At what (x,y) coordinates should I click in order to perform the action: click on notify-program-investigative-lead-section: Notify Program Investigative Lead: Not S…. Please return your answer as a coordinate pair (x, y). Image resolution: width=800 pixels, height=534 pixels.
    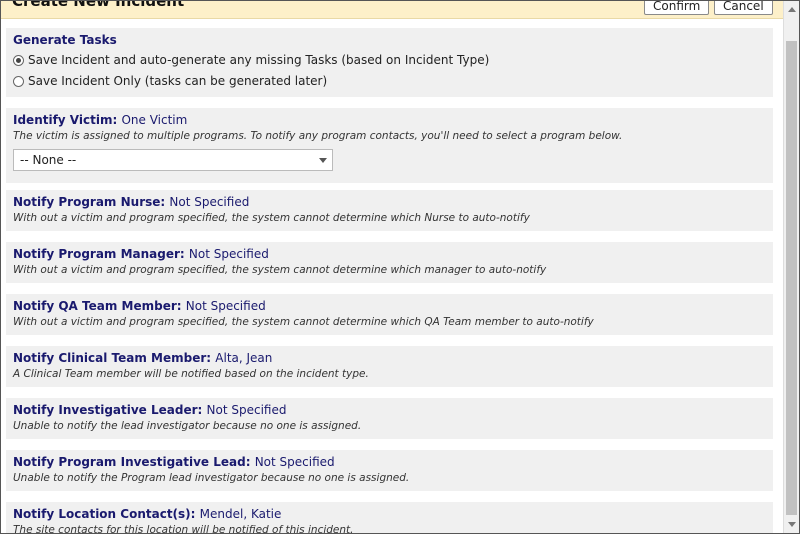
    Looking at the image, I should click on (389, 470).